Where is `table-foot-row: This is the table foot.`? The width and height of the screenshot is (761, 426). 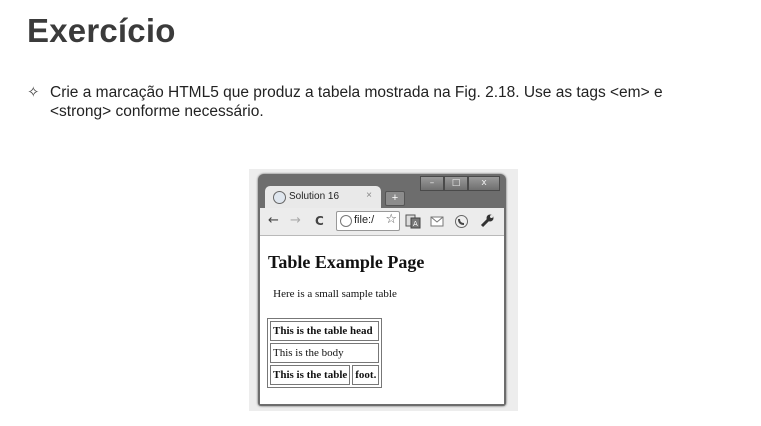
table-foot-row: This is the table foot. is located at coordinates (325, 375).